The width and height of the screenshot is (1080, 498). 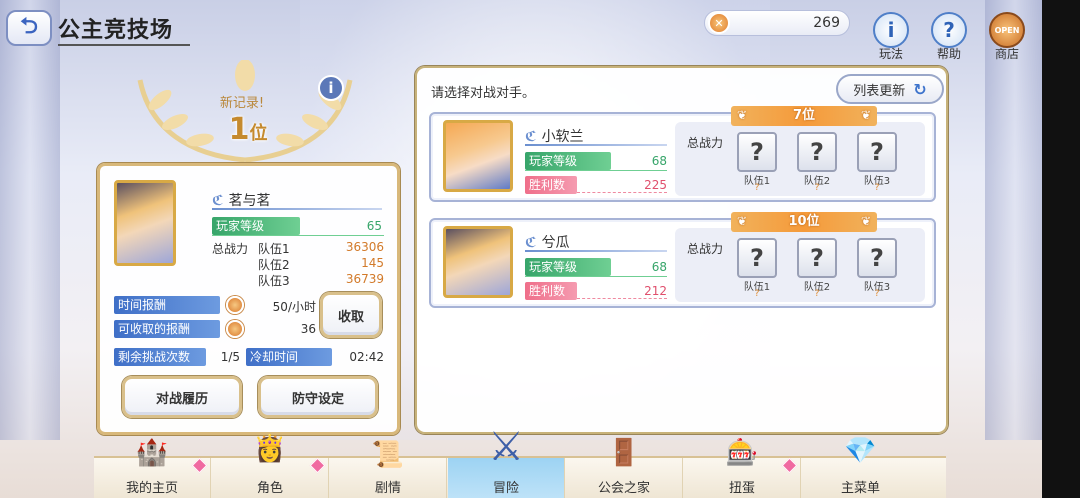 What do you see at coordinates (235, 305) in the screenshot?
I see `reward-coin-icon` at bounding box center [235, 305].